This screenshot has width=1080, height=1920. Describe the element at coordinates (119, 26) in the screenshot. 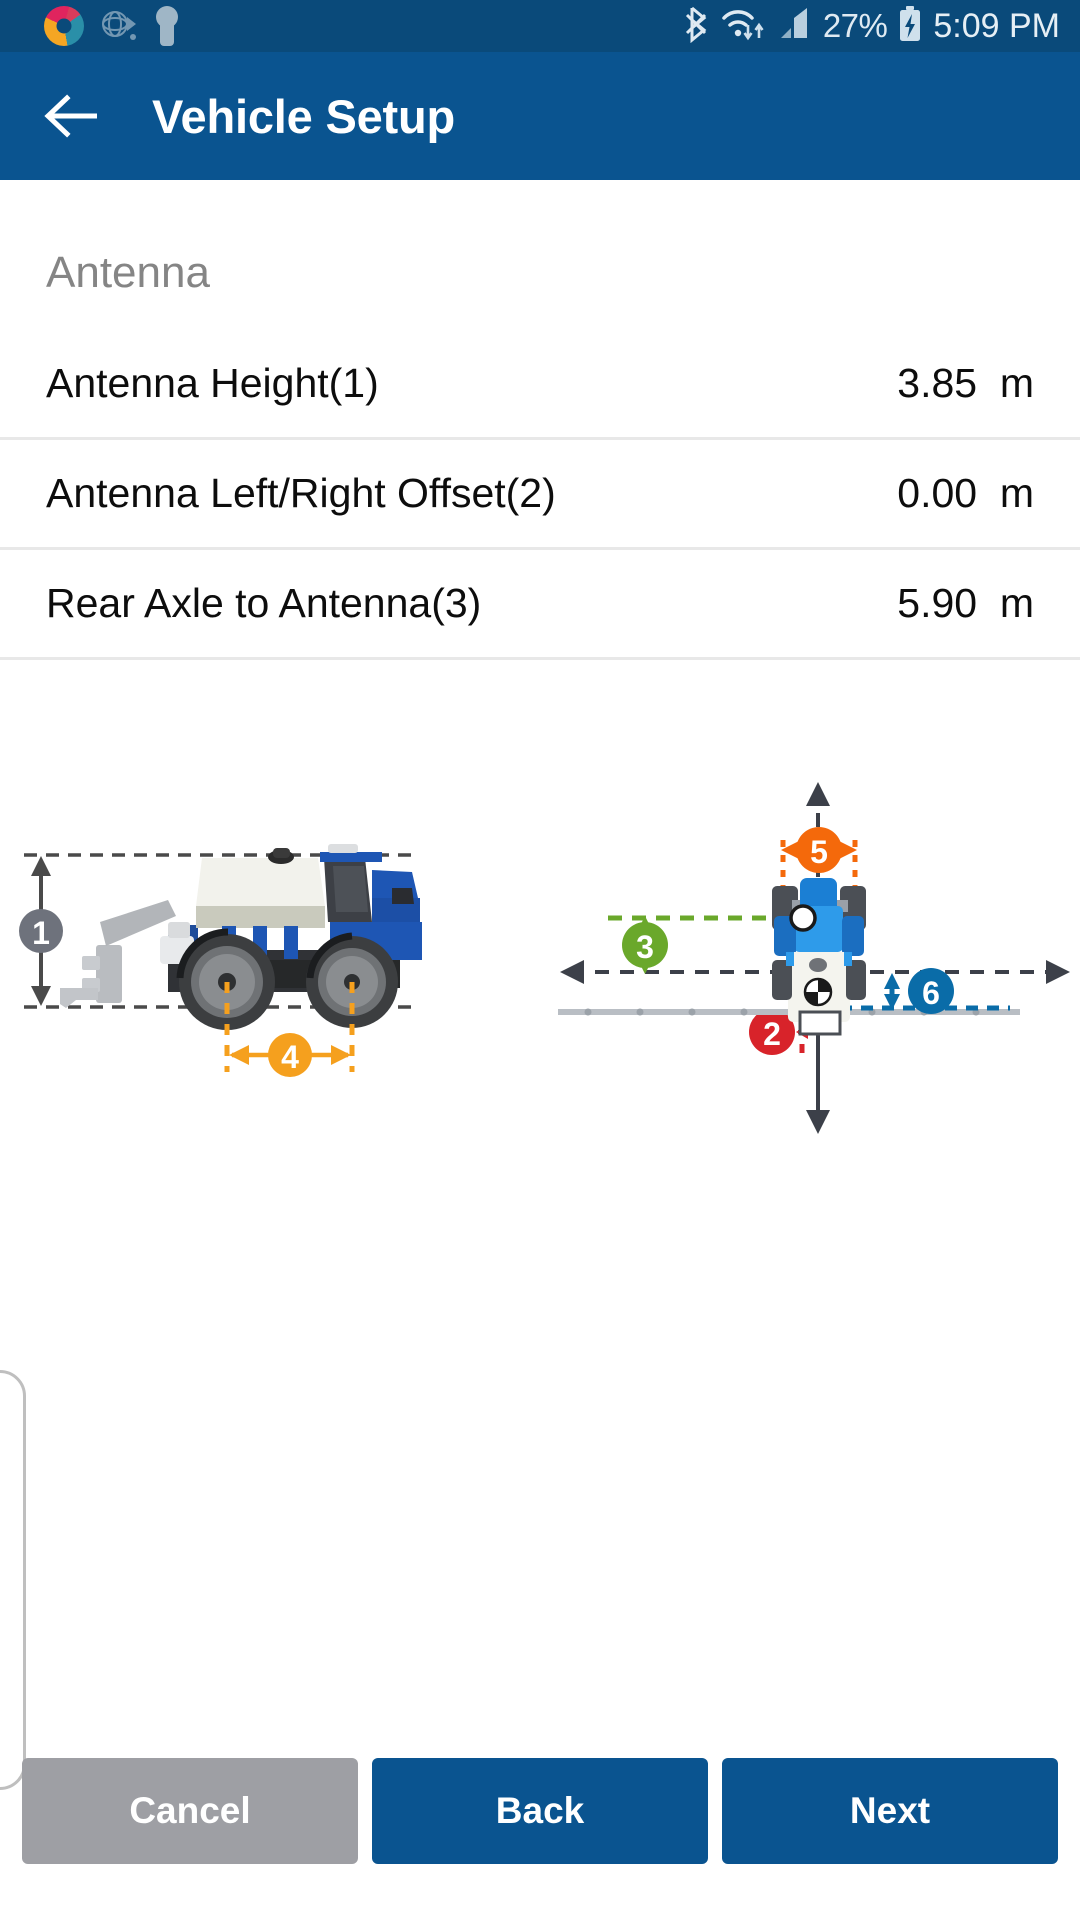

I see `globe-icon` at that location.